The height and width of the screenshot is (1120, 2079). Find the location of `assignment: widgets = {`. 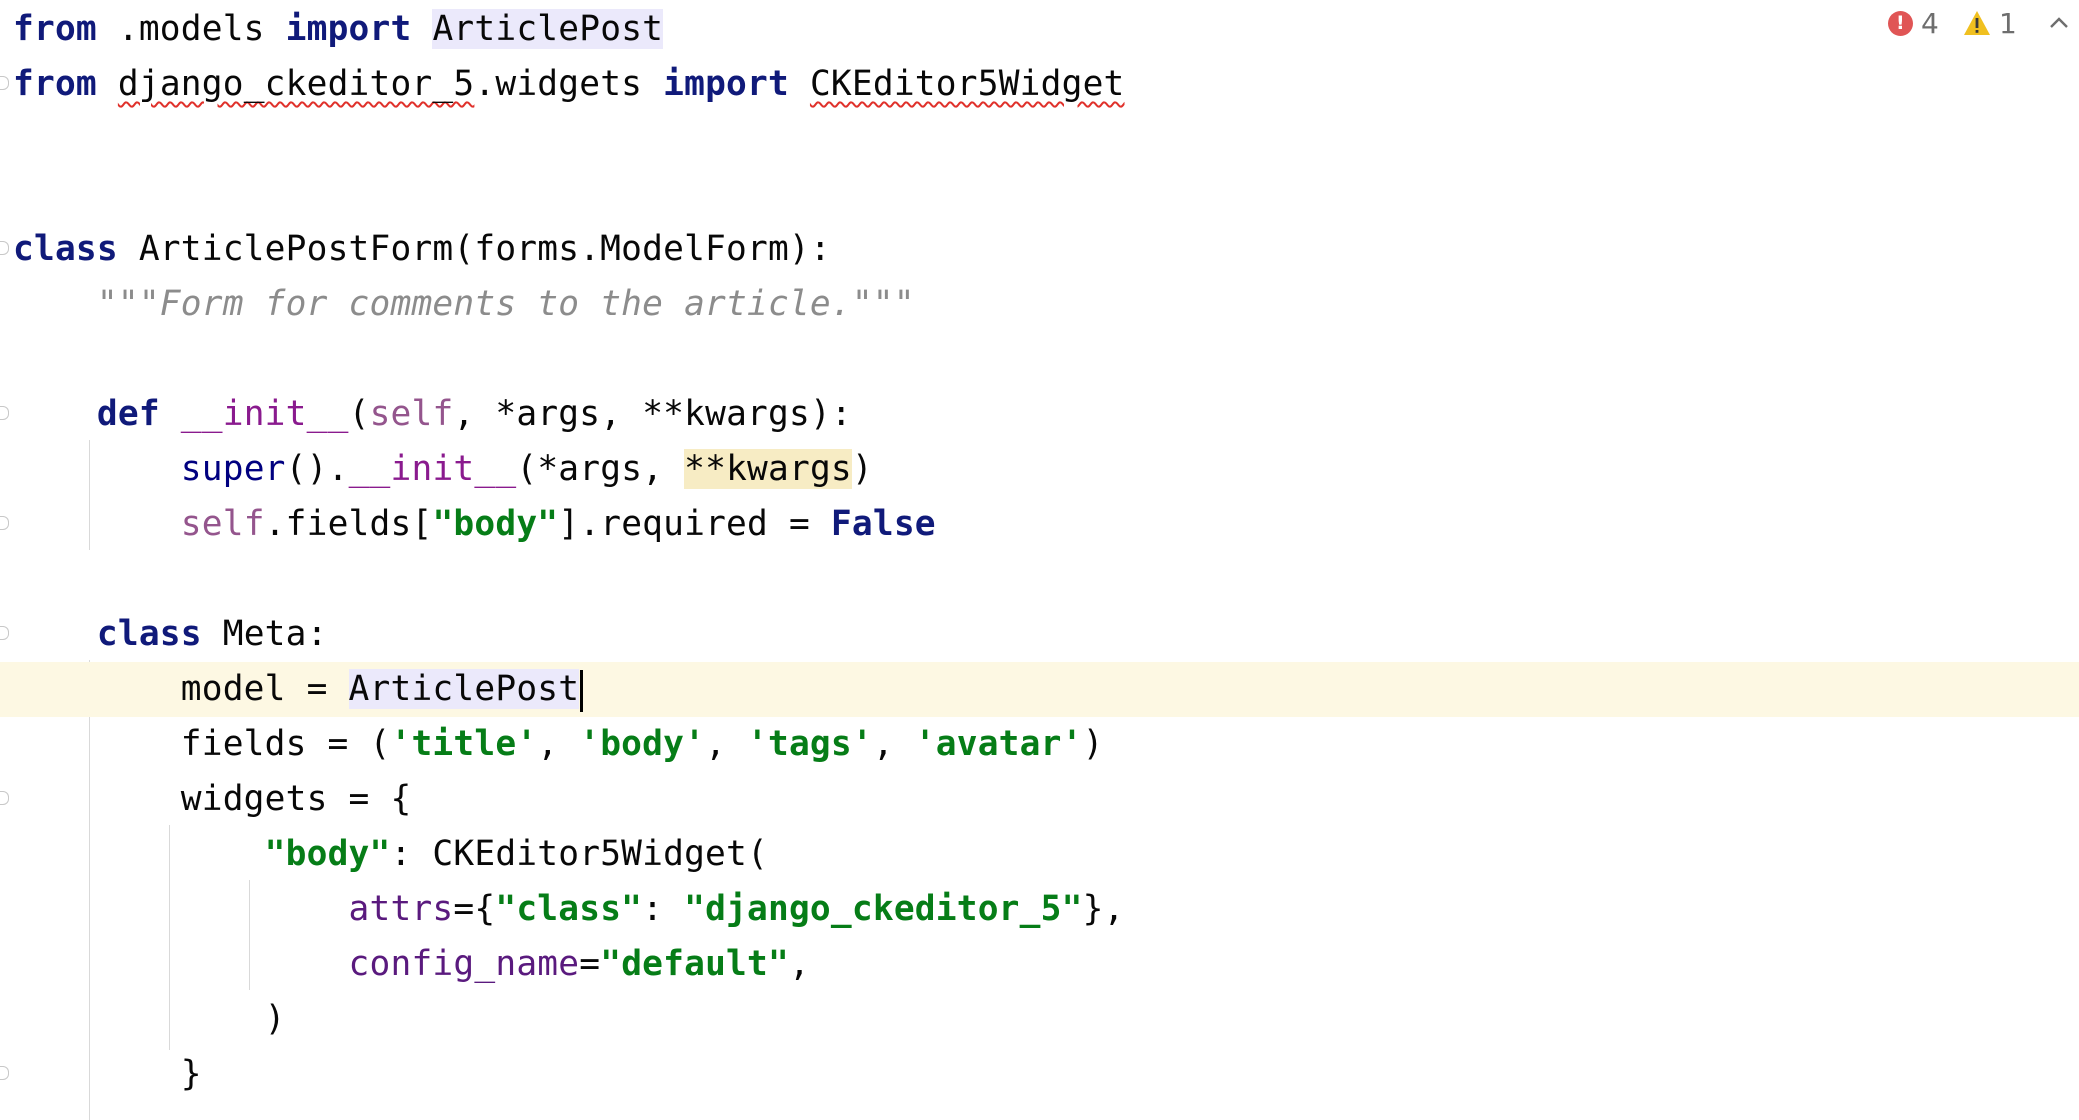

assignment: widgets = { is located at coordinates (212, 799).